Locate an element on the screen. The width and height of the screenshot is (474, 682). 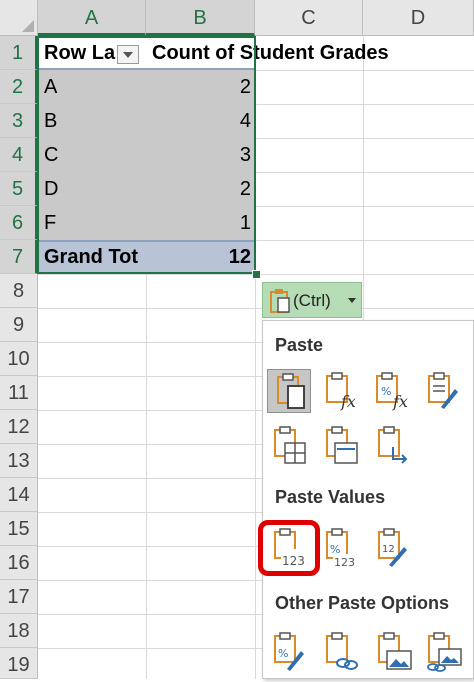
formatting-icon: % is located at coordinates (289, 651).